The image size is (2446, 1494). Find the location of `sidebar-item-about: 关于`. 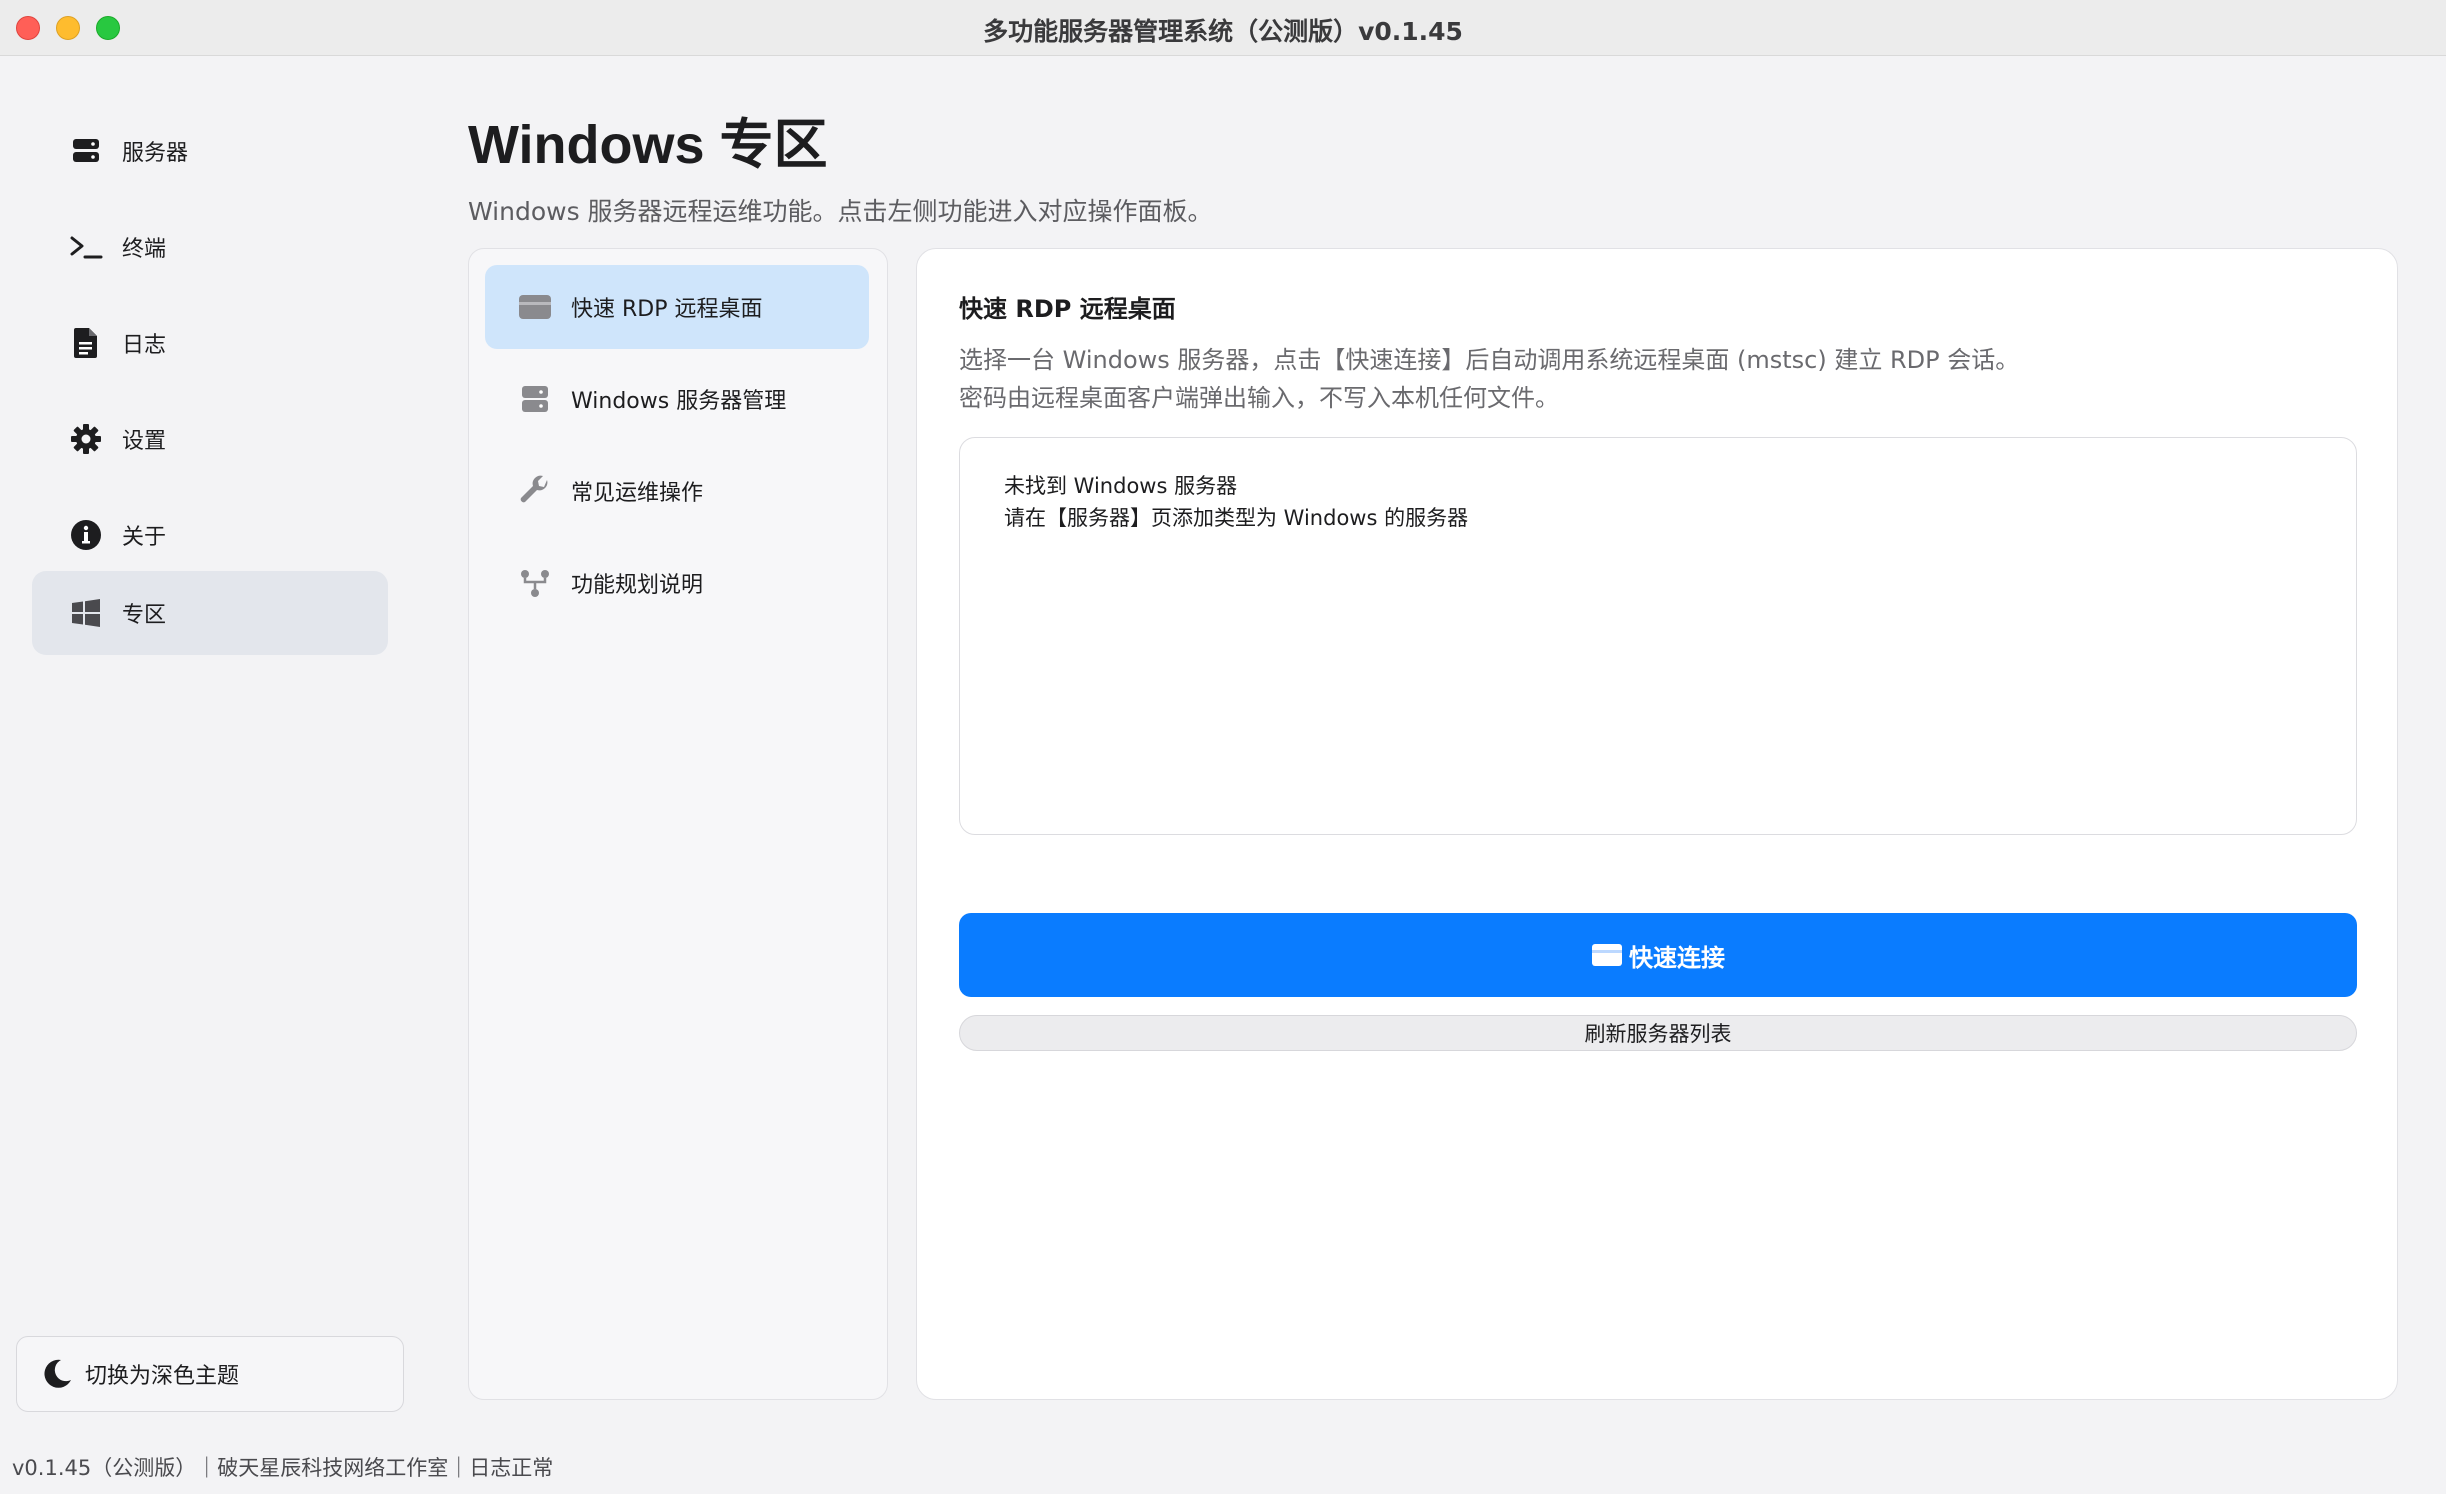

sidebar-item-about: 关于 is located at coordinates (210, 535).